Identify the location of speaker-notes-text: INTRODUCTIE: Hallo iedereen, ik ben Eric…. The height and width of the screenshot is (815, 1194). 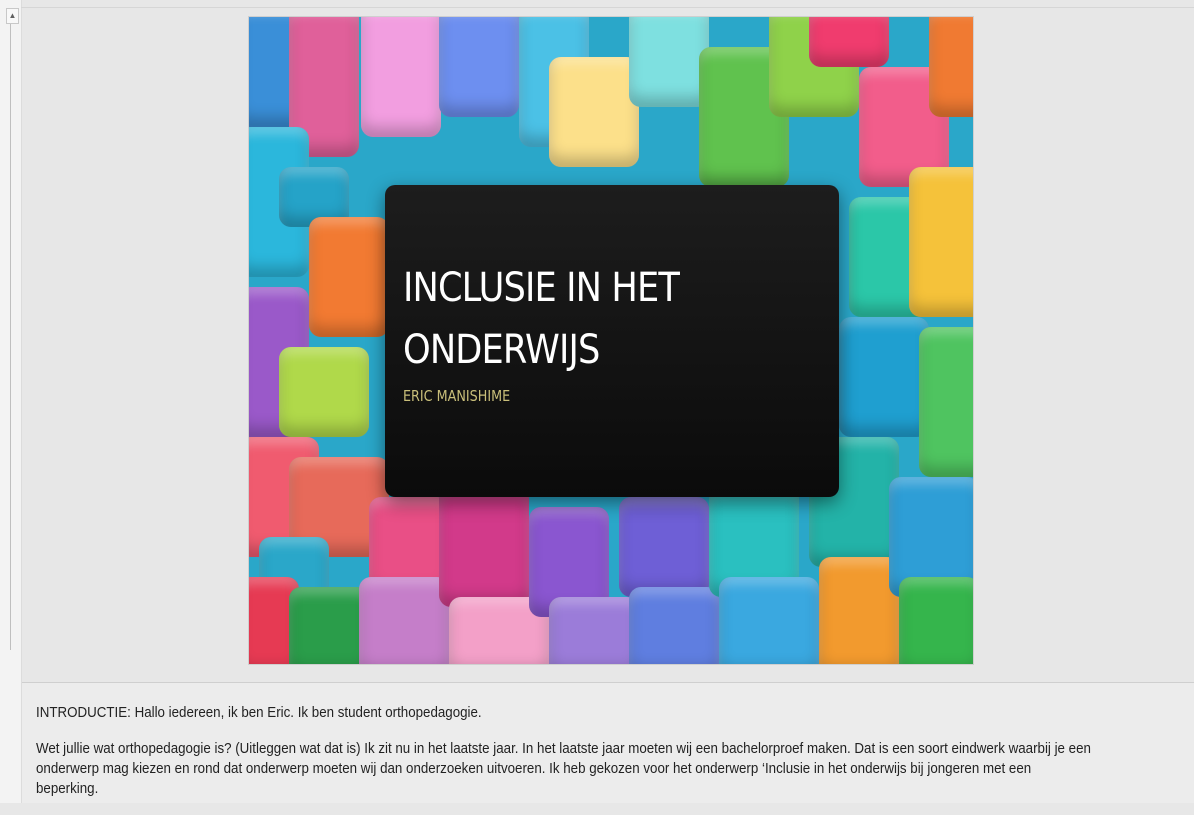
(565, 759).